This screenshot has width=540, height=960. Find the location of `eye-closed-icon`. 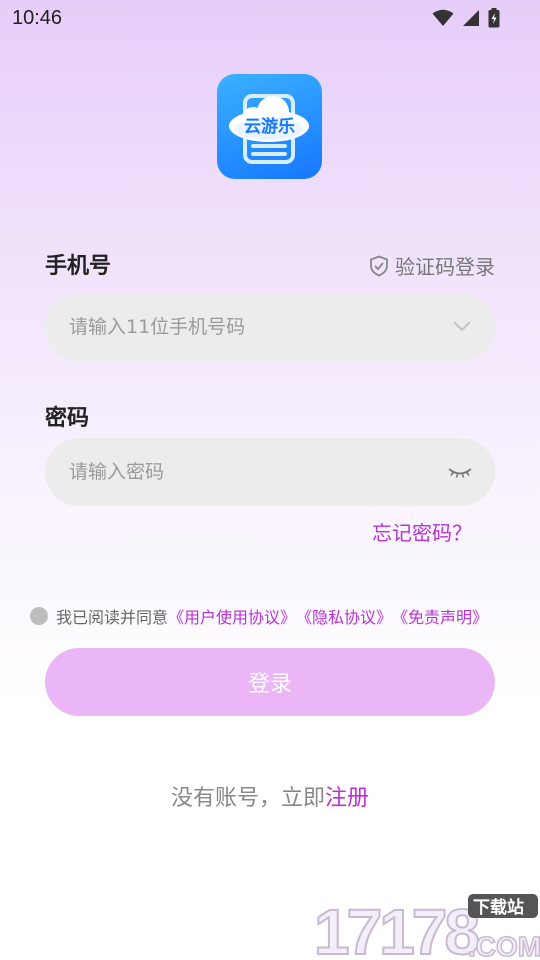

eye-closed-icon is located at coordinates (460, 471).